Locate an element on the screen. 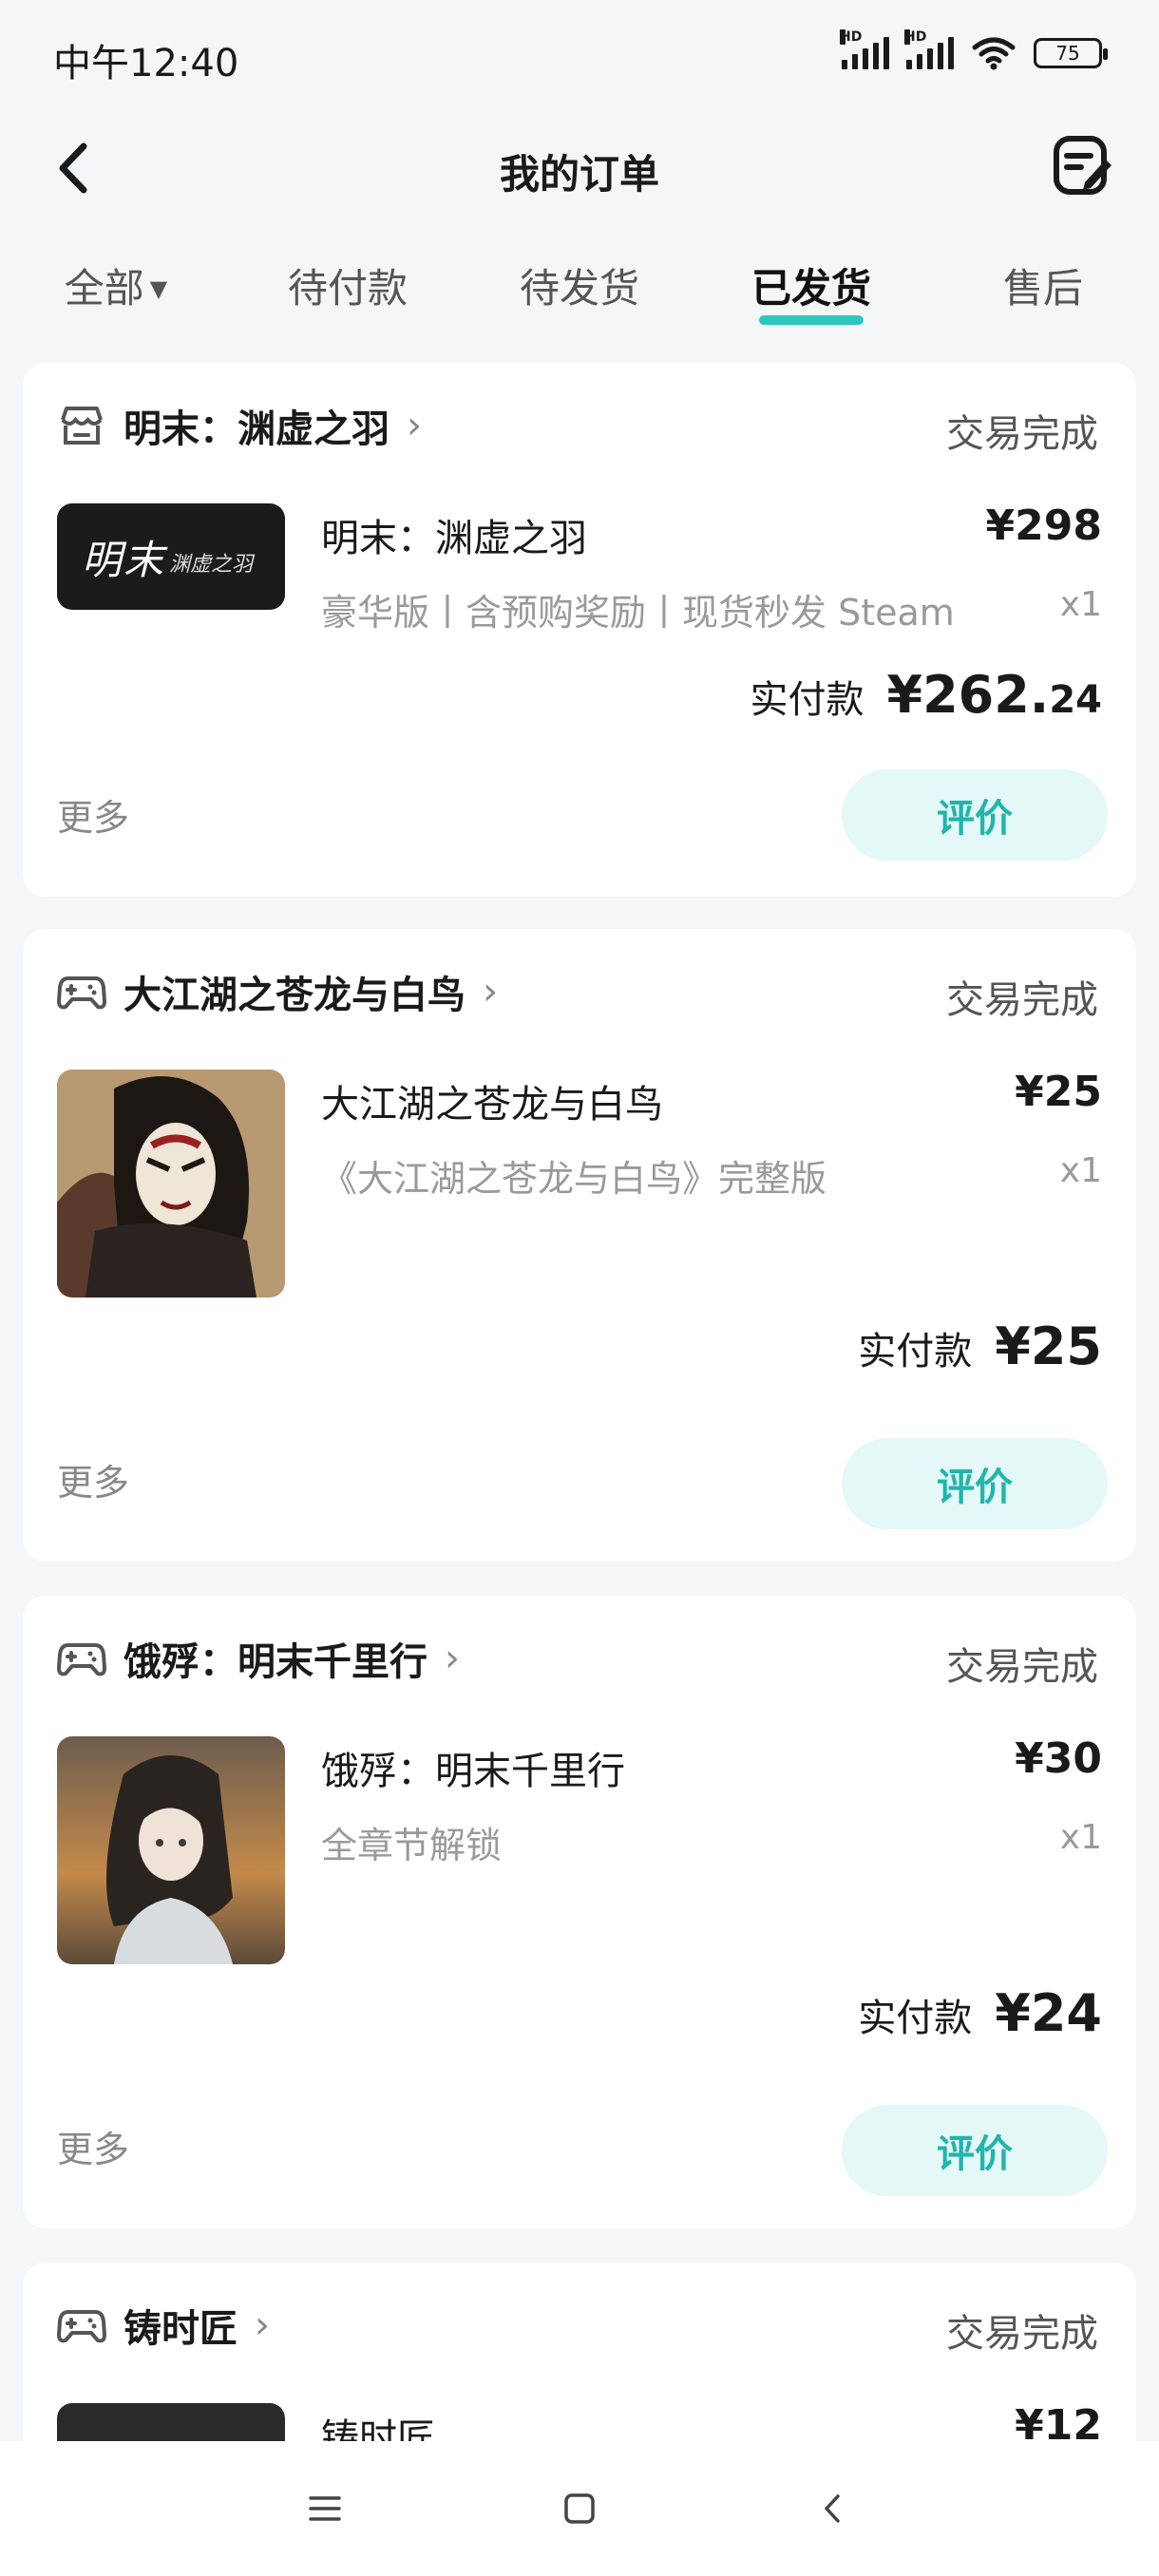 This screenshot has width=1159, height=2576. paid-amount-decimal: 24 is located at coordinates (1075, 700).